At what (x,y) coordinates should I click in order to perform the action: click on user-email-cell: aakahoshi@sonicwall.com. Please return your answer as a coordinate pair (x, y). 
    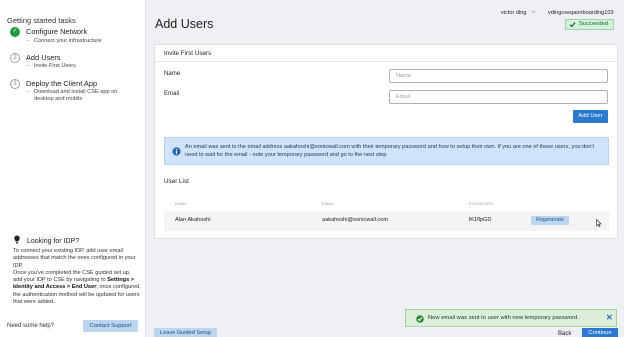
    Looking at the image, I should click on (355, 220).